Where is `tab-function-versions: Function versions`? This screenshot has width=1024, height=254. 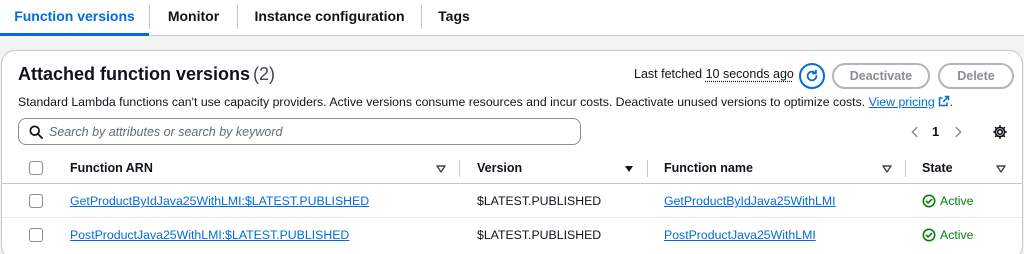 tab-function-versions: Function versions is located at coordinates (74, 18).